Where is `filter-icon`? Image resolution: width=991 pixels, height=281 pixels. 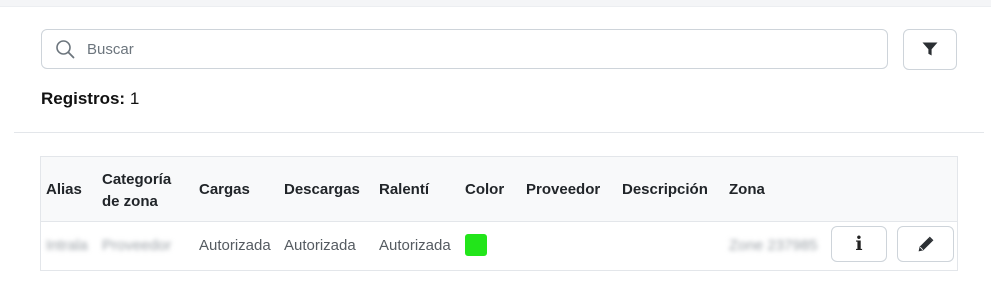
filter-icon is located at coordinates (930, 49).